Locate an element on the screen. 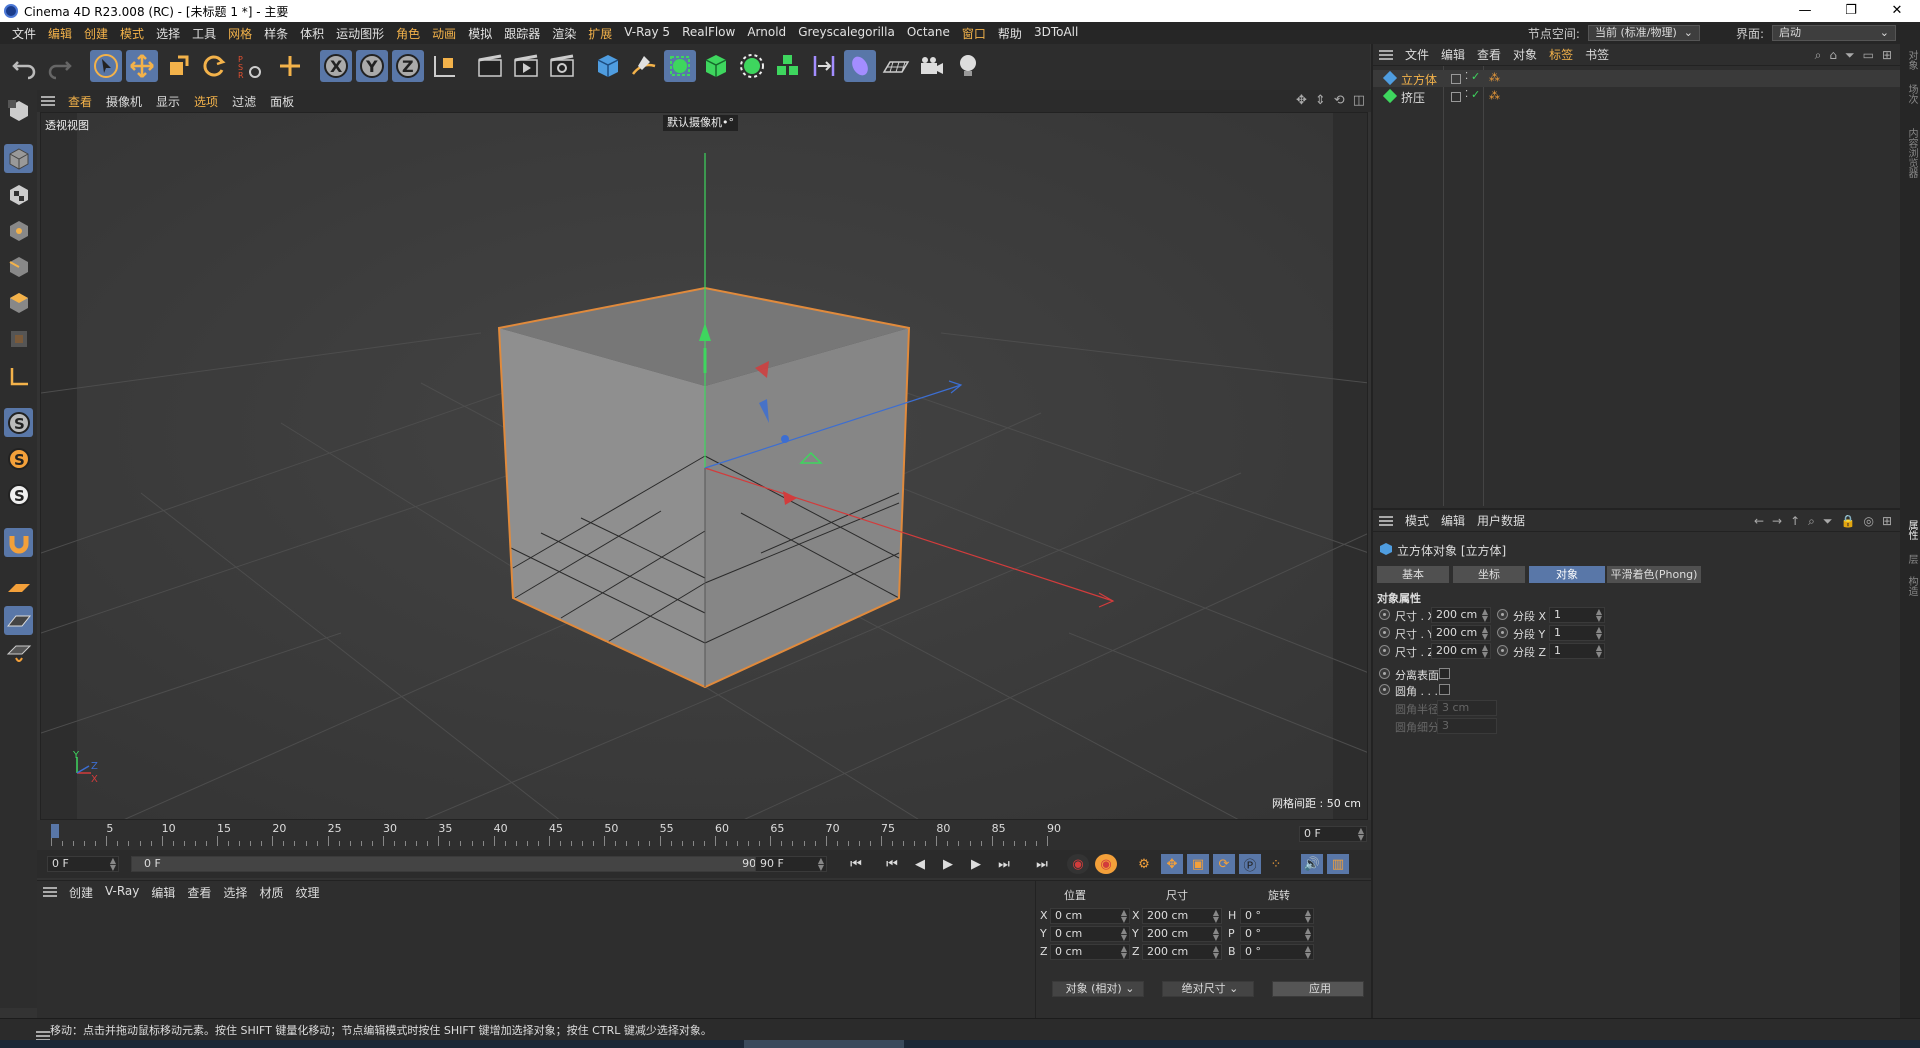 This screenshot has width=1920, height=1048. mograph-cloner-button is located at coordinates (752, 66).